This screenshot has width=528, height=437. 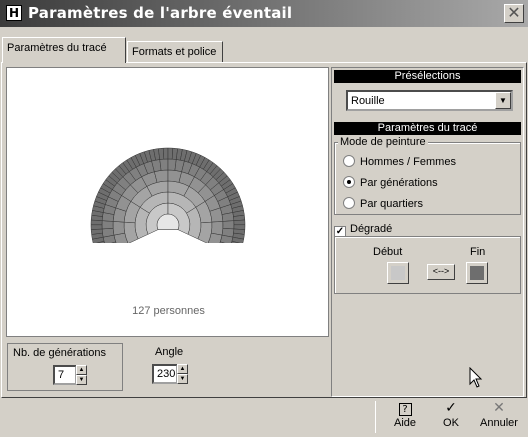 I want to click on help-button: ? Aide, so click(x=405, y=417).